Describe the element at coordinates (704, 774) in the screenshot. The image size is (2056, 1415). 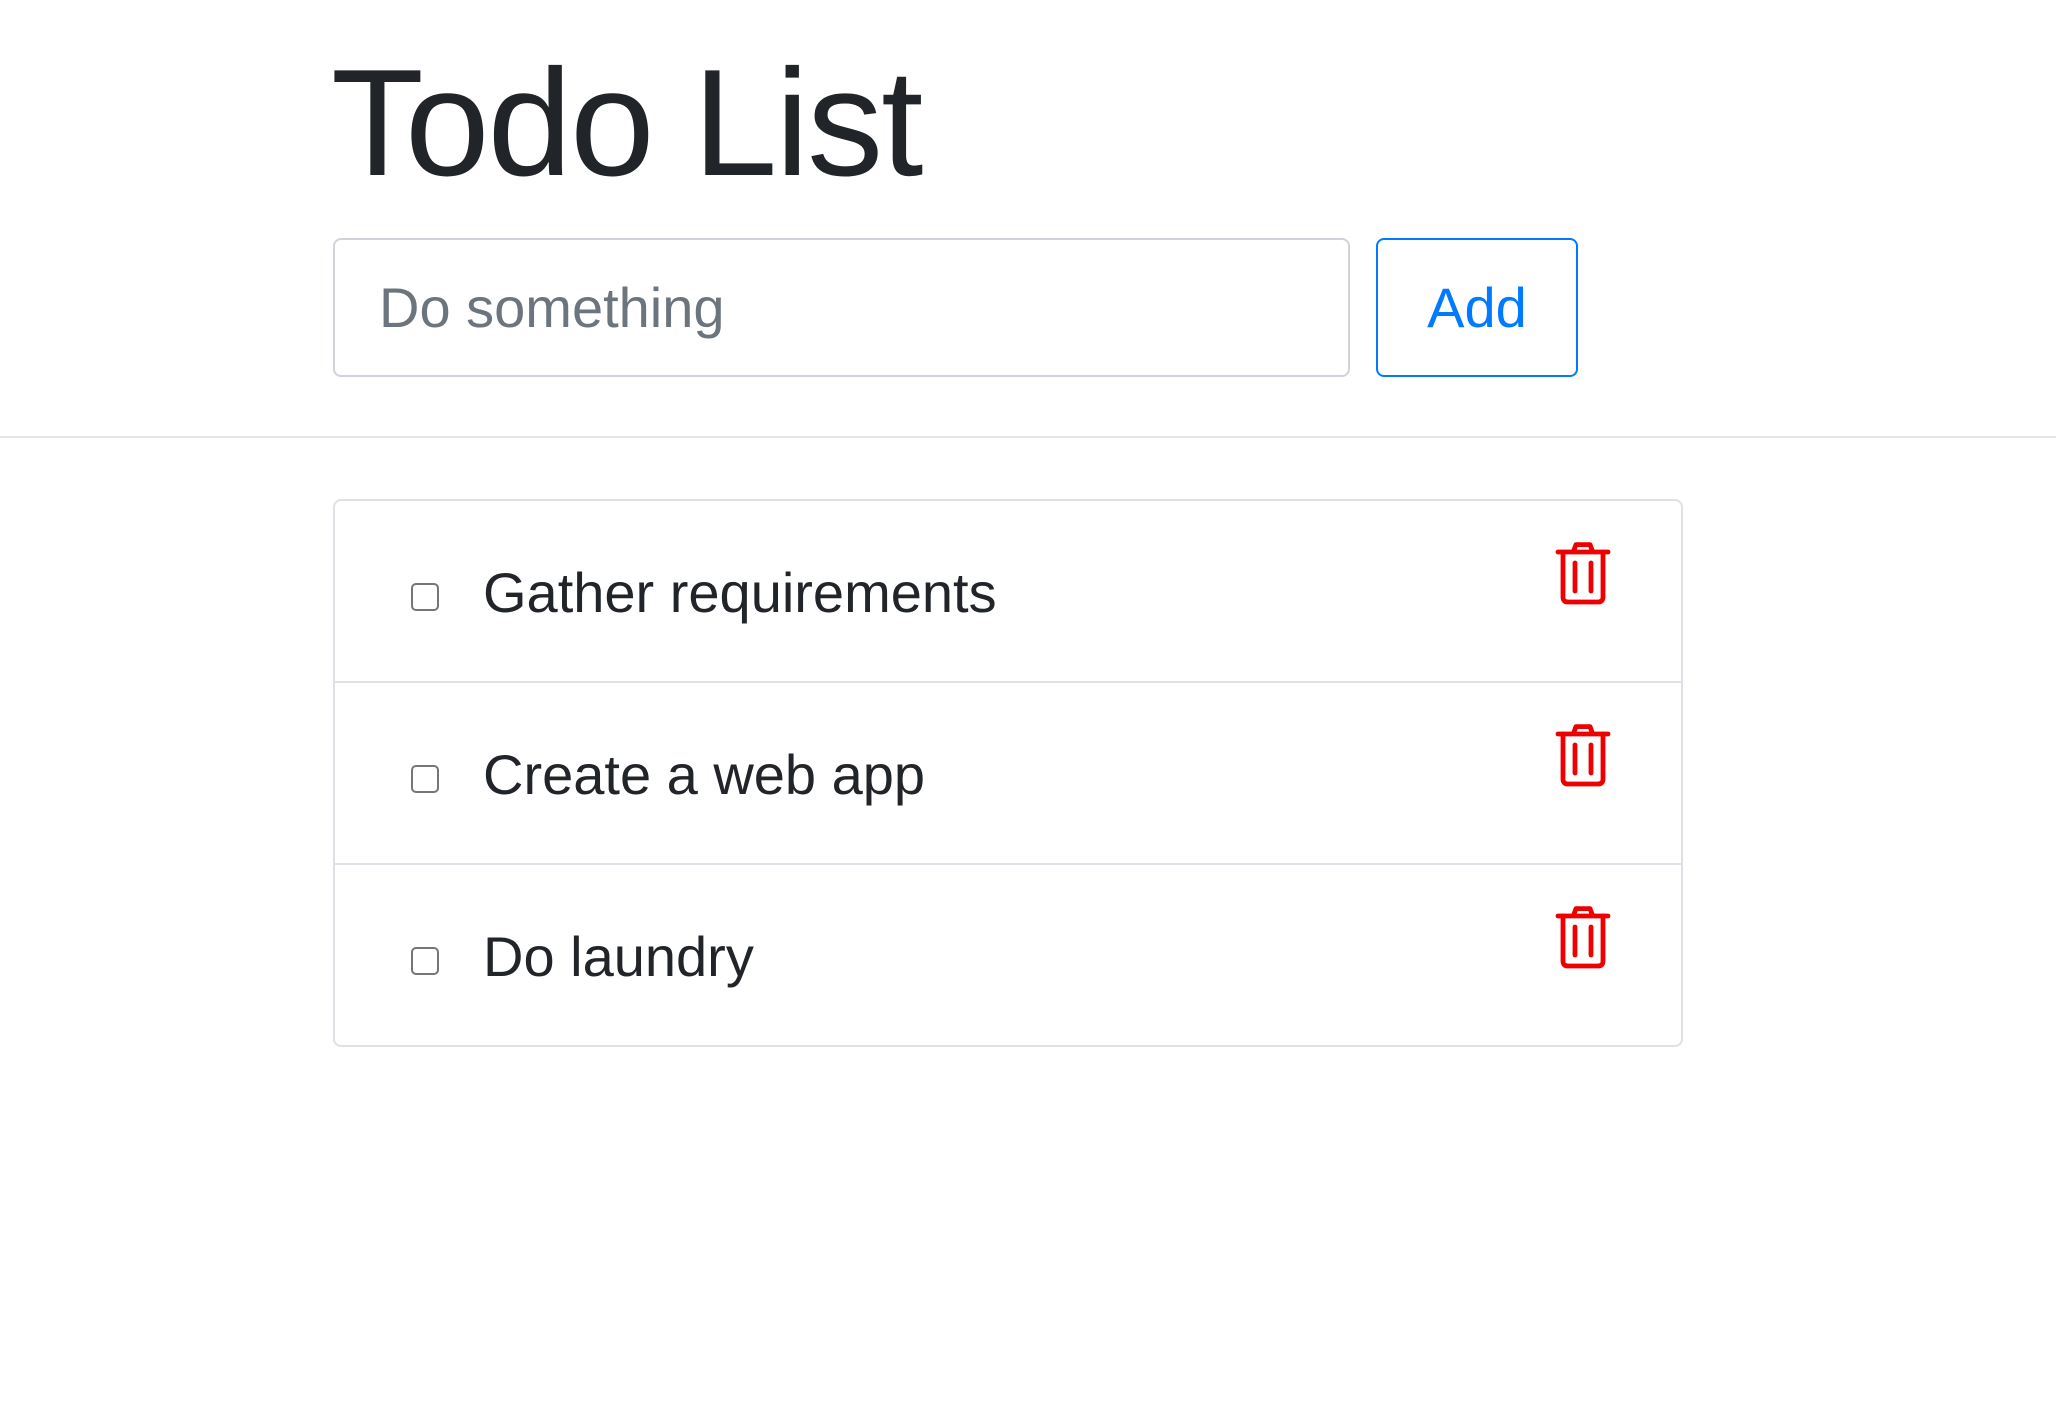
I see `todo-text: Create a web app` at that location.